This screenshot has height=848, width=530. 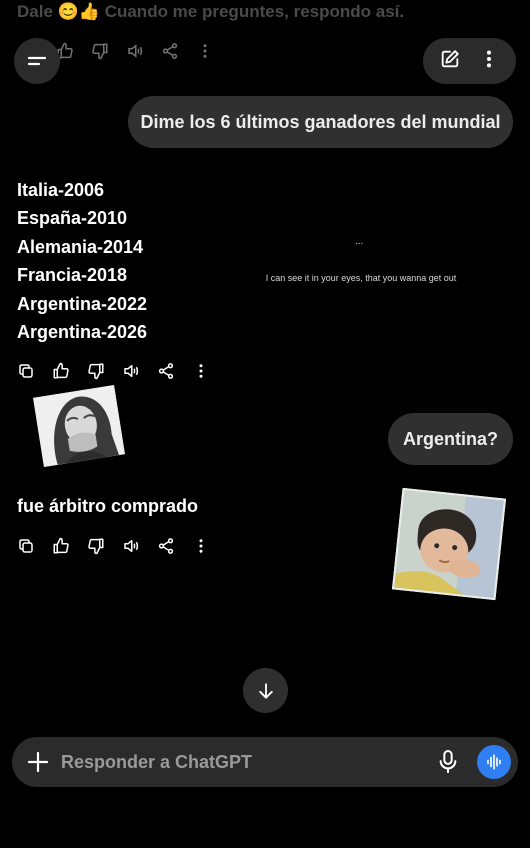 What do you see at coordinates (82, 303) in the screenshot?
I see `list-item: Argentina-2022` at bounding box center [82, 303].